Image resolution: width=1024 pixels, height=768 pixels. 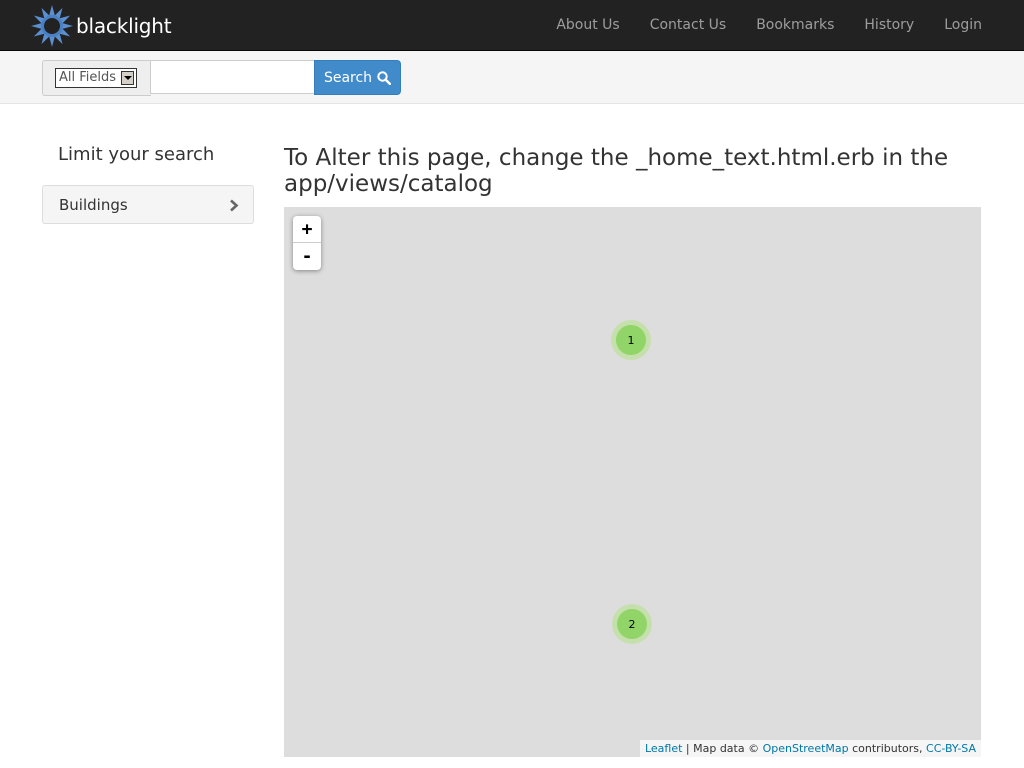 I want to click on nav-contact-us: Contact Us, so click(x=688, y=25).